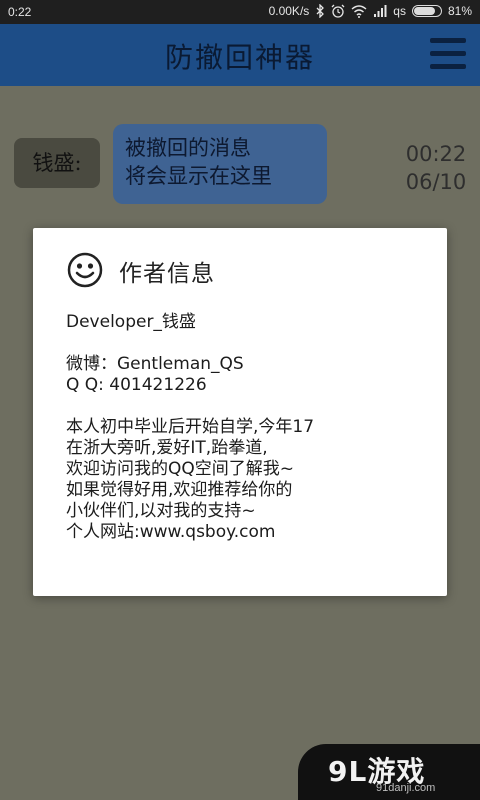  I want to click on website-line: 个人网站:www.qsboy.com, so click(246, 532).